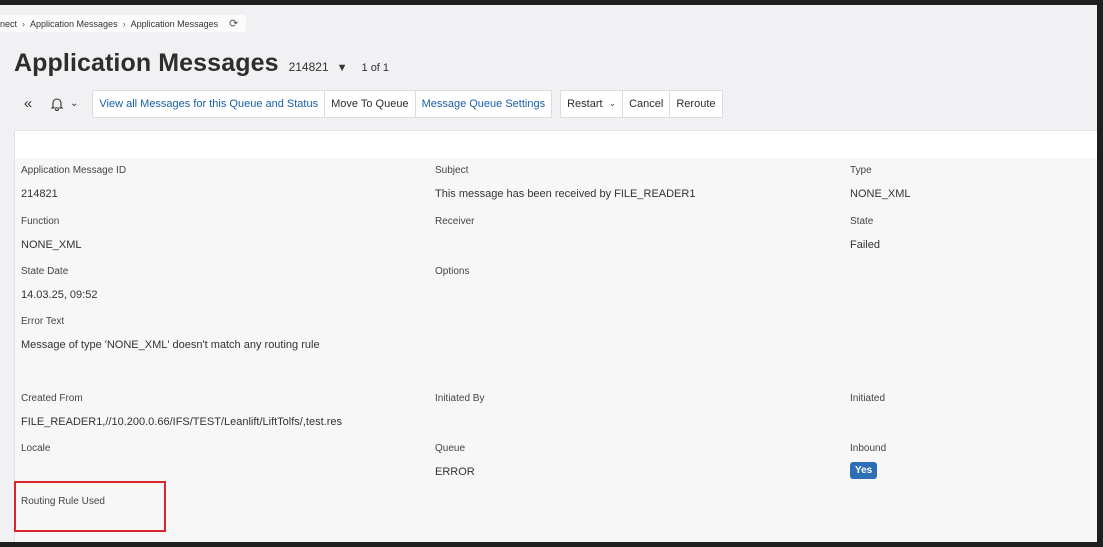  I want to click on move-to-queue-button: Move To Queue, so click(370, 103).